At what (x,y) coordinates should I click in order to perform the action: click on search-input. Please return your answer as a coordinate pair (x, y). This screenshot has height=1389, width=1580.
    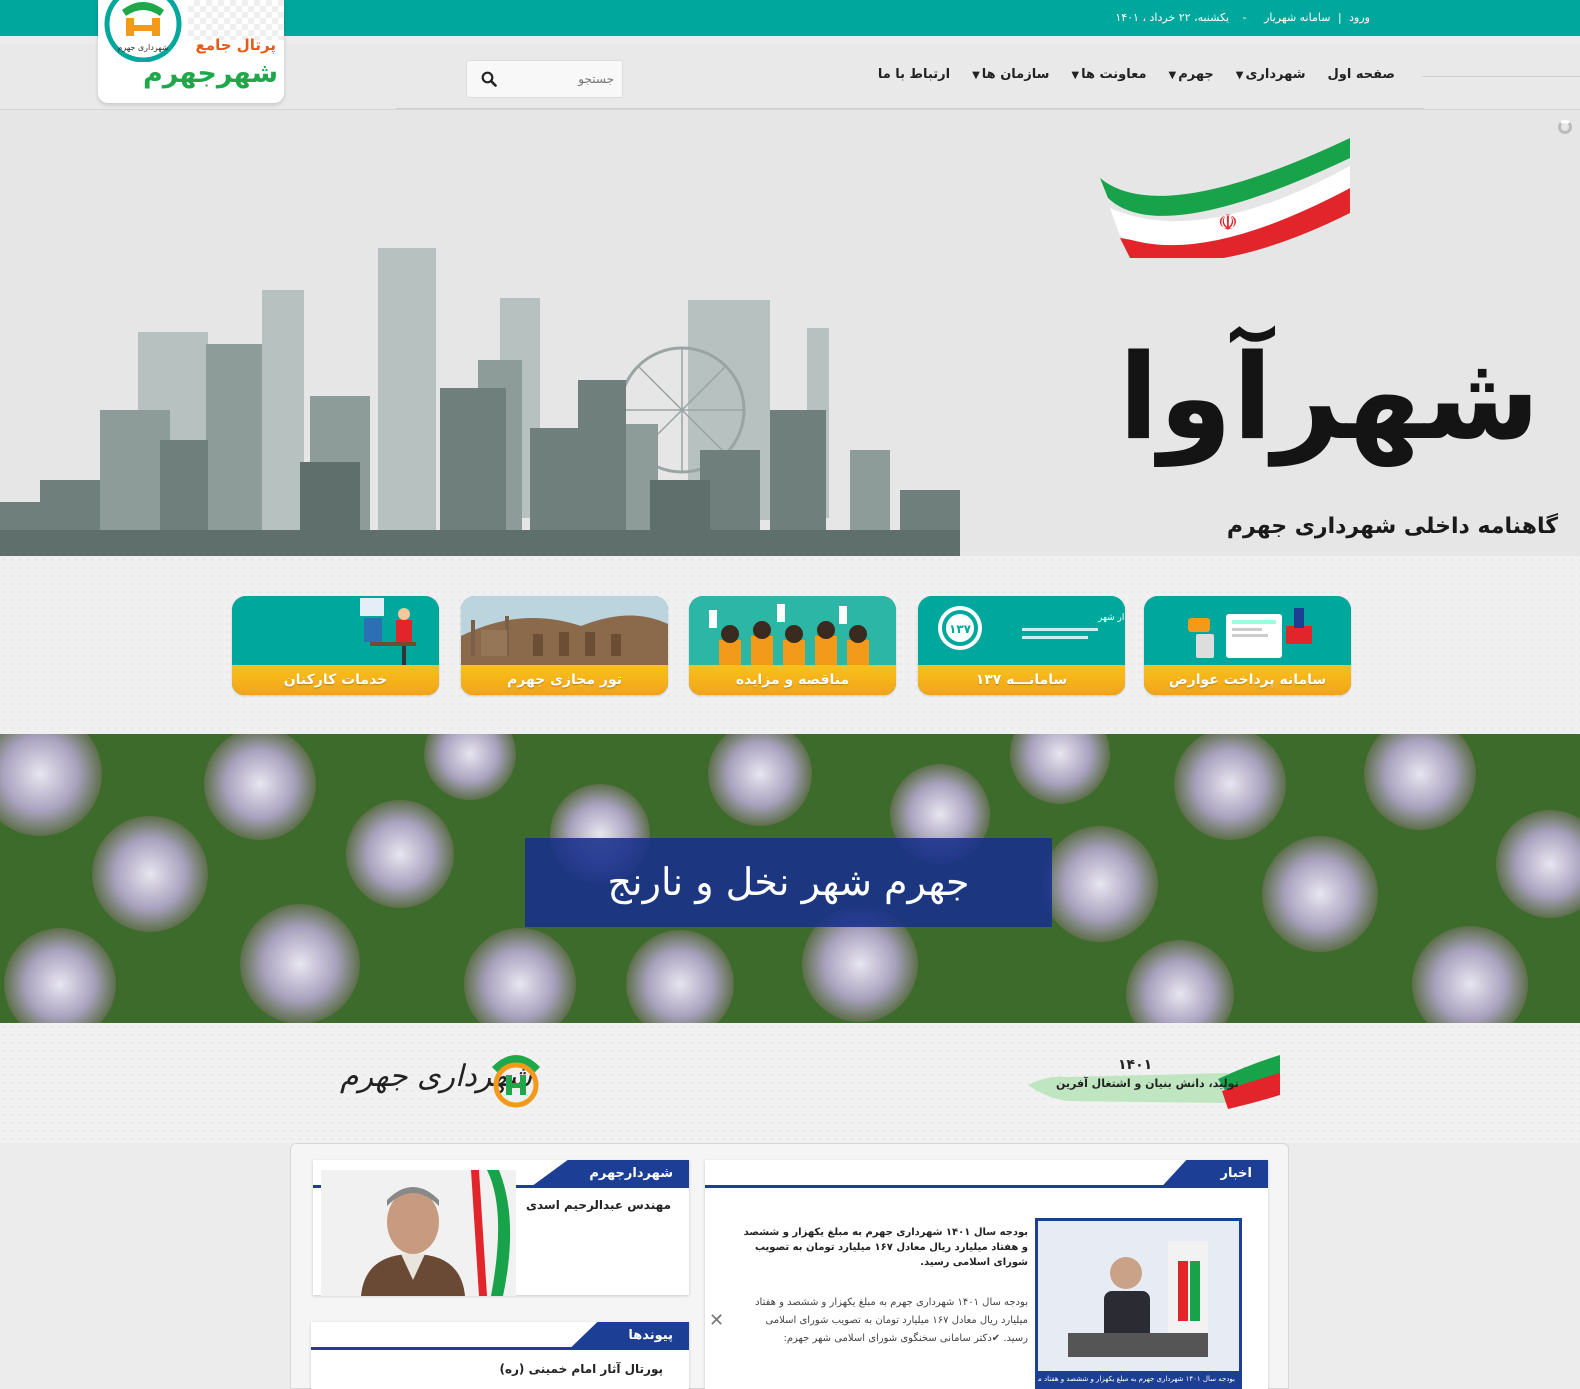
    Looking at the image, I should click on (564, 79).